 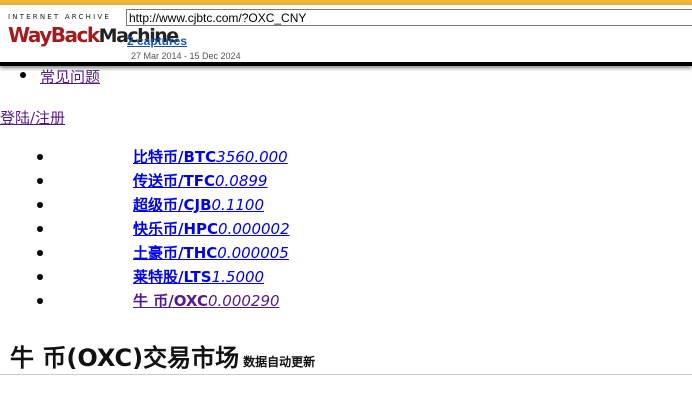 I want to click on coin-link-oxc: 牛 币/OXC0.000290, so click(x=206, y=300).